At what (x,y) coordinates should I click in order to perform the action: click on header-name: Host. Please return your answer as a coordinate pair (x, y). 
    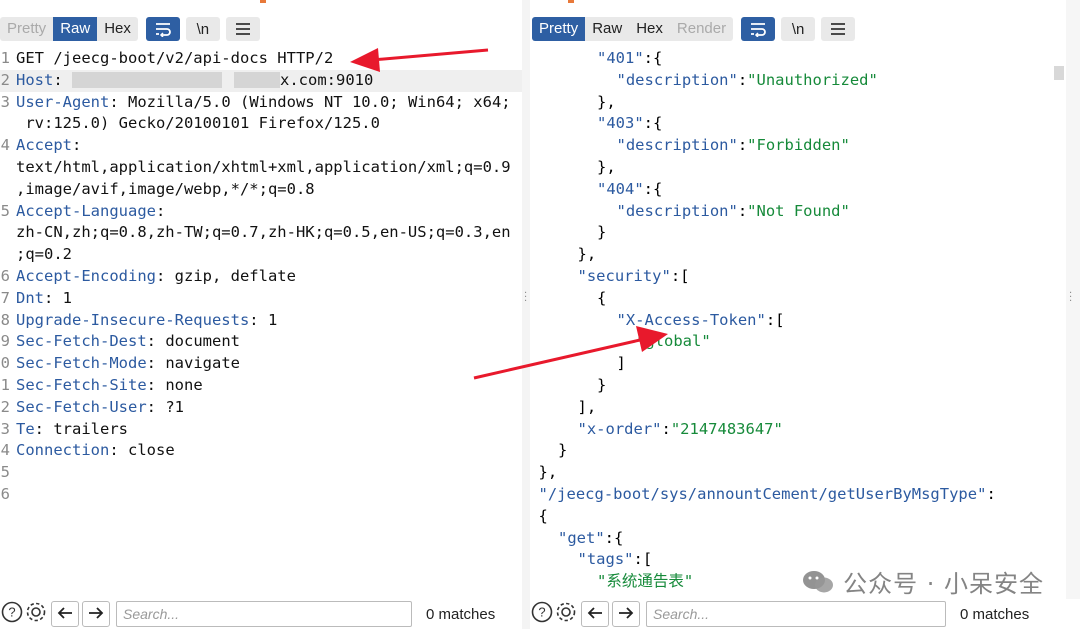
    Looking at the image, I should click on (35, 79).